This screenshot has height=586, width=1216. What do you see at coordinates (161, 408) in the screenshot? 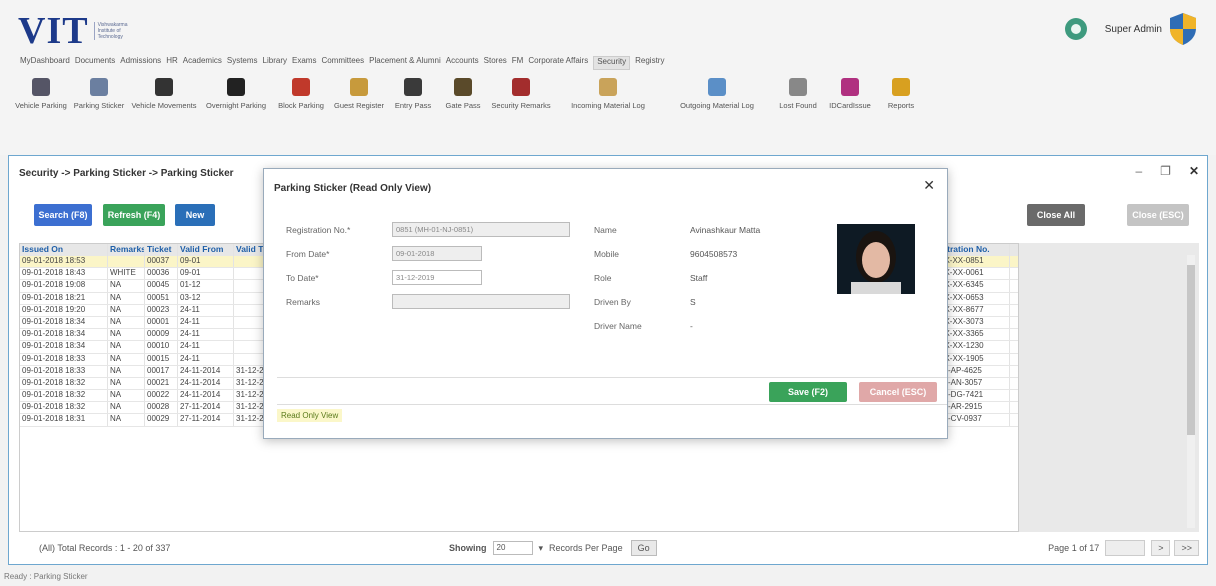
I see `table-cell: 00028` at bounding box center [161, 408].